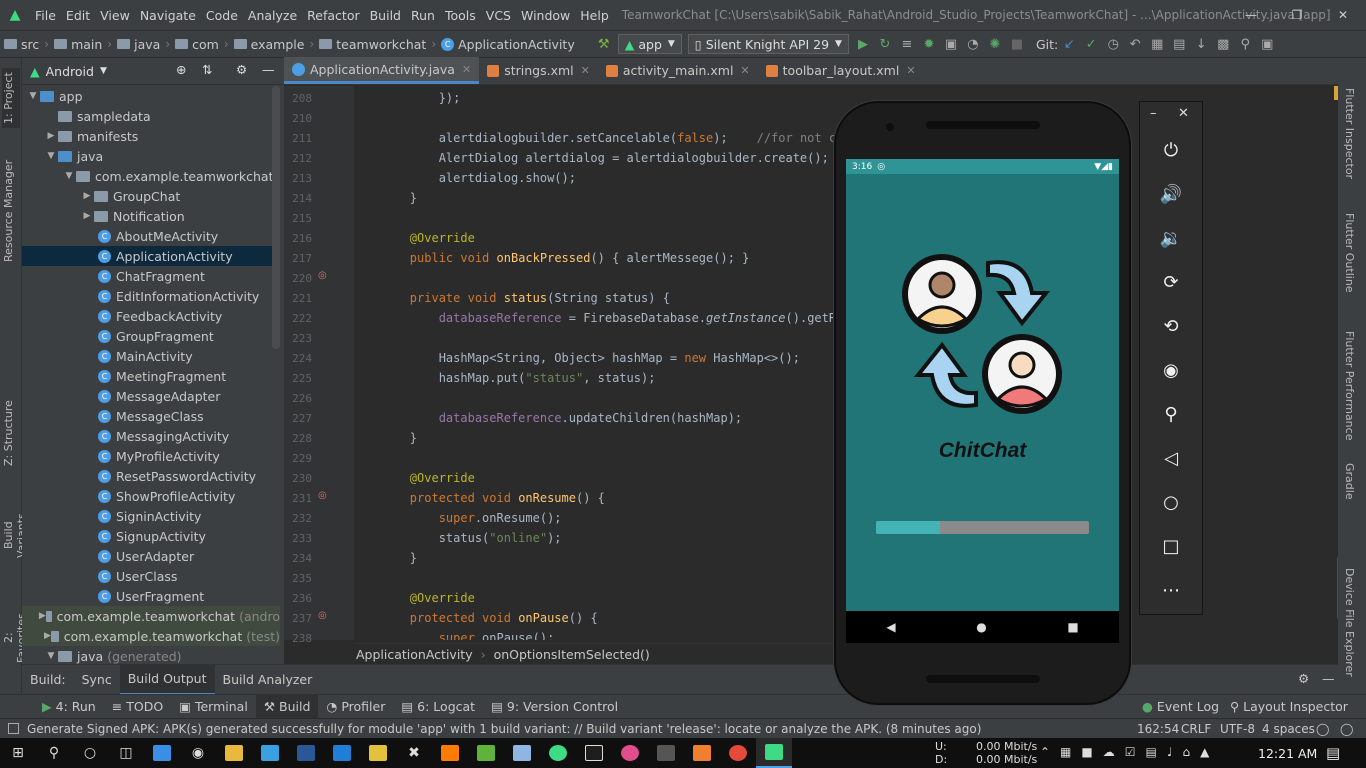  What do you see at coordinates (151, 556) in the screenshot?
I see `tree-item: C UserAdapter` at bounding box center [151, 556].